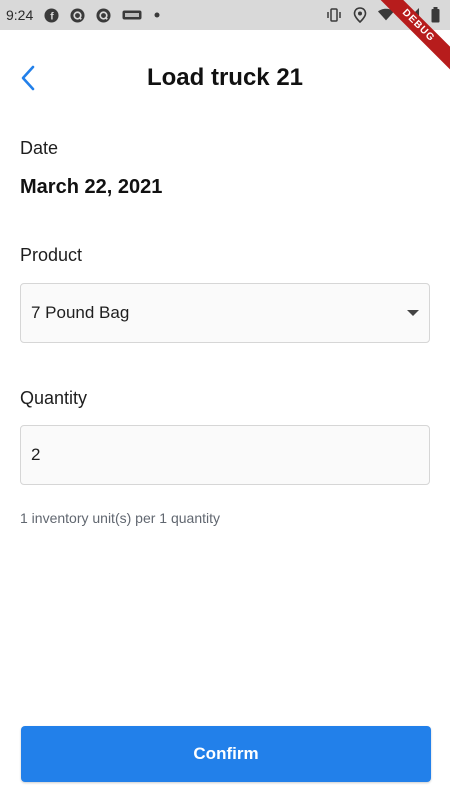 This screenshot has width=450, height=800. Describe the element at coordinates (225, 313) in the screenshot. I see `product-dropdown: 7 Pound Bag` at that location.